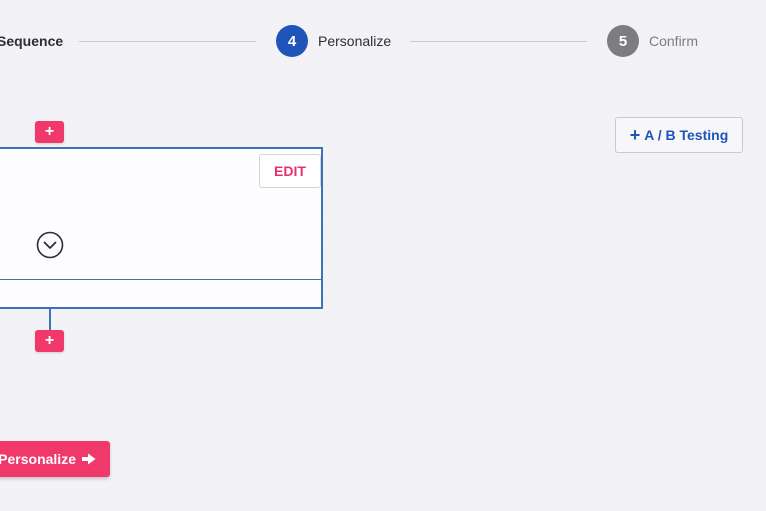 This screenshot has width=766, height=511. What do you see at coordinates (31, 41) in the screenshot?
I see `step-label-sequence: Sequence` at bounding box center [31, 41].